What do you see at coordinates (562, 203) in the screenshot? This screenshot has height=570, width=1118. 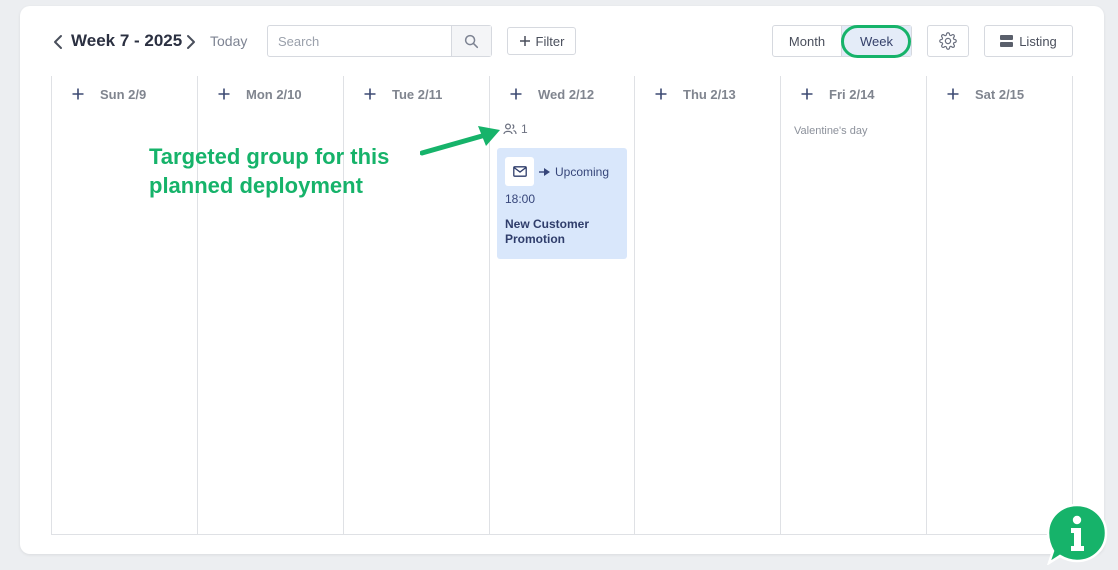 I see `event-card: Upcoming 18:00 New Customer Promotion` at bounding box center [562, 203].